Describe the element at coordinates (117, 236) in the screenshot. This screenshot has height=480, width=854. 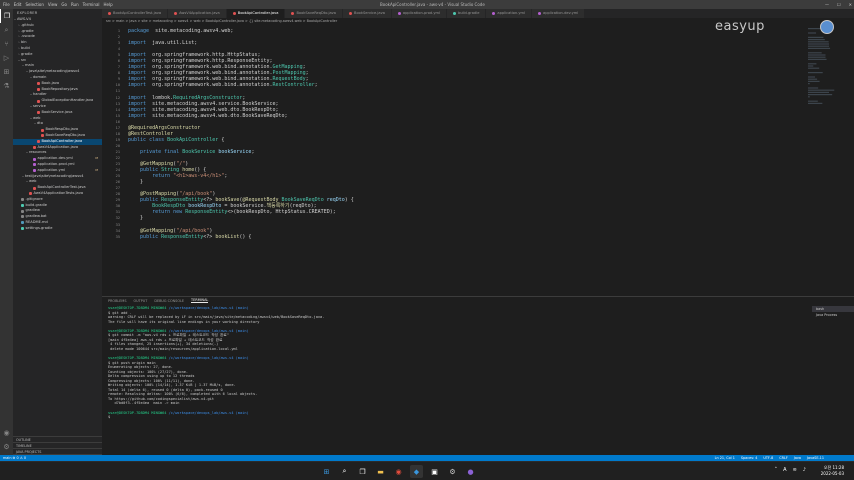
I see `line-number: 35` at that location.